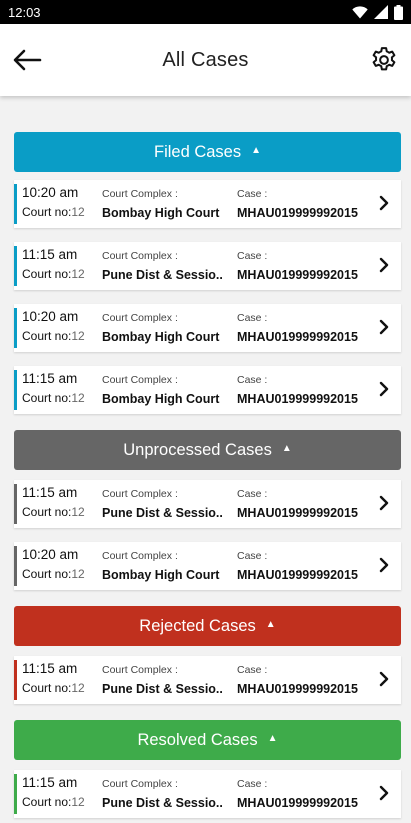 This screenshot has height=823, width=411. Describe the element at coordinates (360, 12) in the screenshot. I see `wifi-icon` at that location.